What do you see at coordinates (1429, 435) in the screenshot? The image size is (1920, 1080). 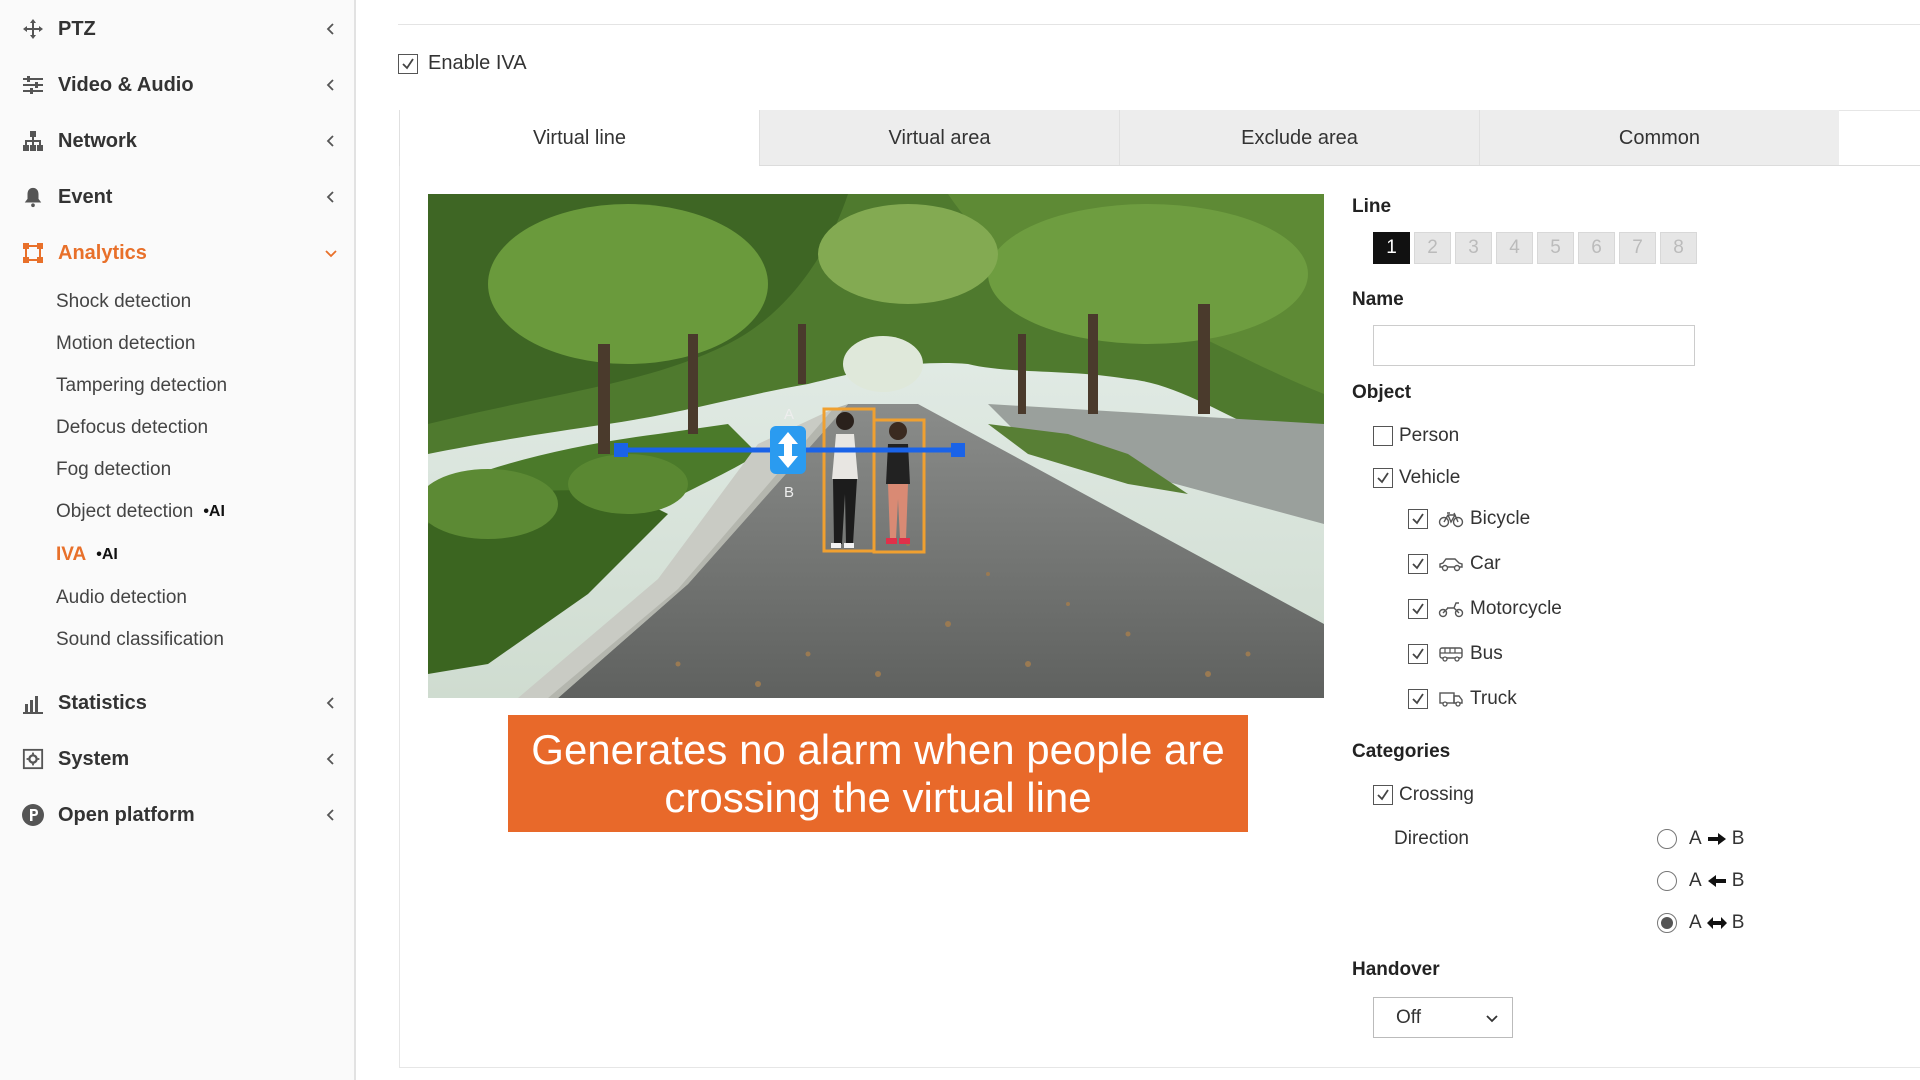 I see `person-label: Person` at bounding box center [1429, 435].